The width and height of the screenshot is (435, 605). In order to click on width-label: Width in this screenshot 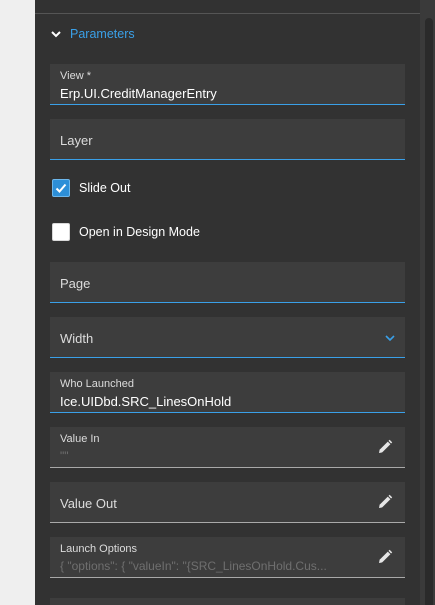, I will do `click(77, 338)`.